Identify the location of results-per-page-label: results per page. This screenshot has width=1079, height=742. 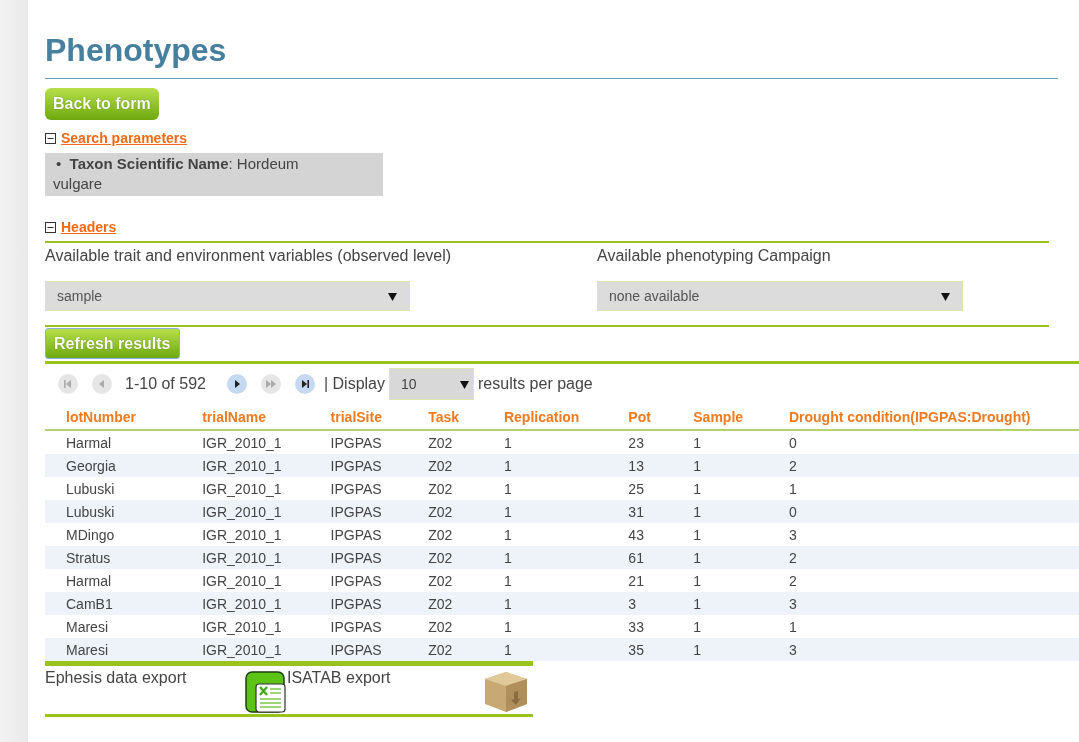
(535, 384).